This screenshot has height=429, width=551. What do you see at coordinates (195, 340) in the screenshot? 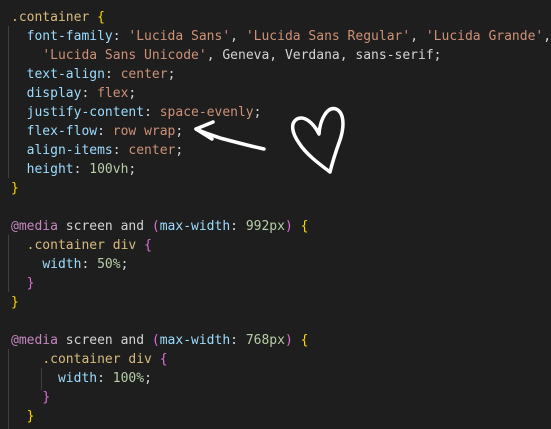
I see `code-token: max-width` at bounding box center [195, 340].